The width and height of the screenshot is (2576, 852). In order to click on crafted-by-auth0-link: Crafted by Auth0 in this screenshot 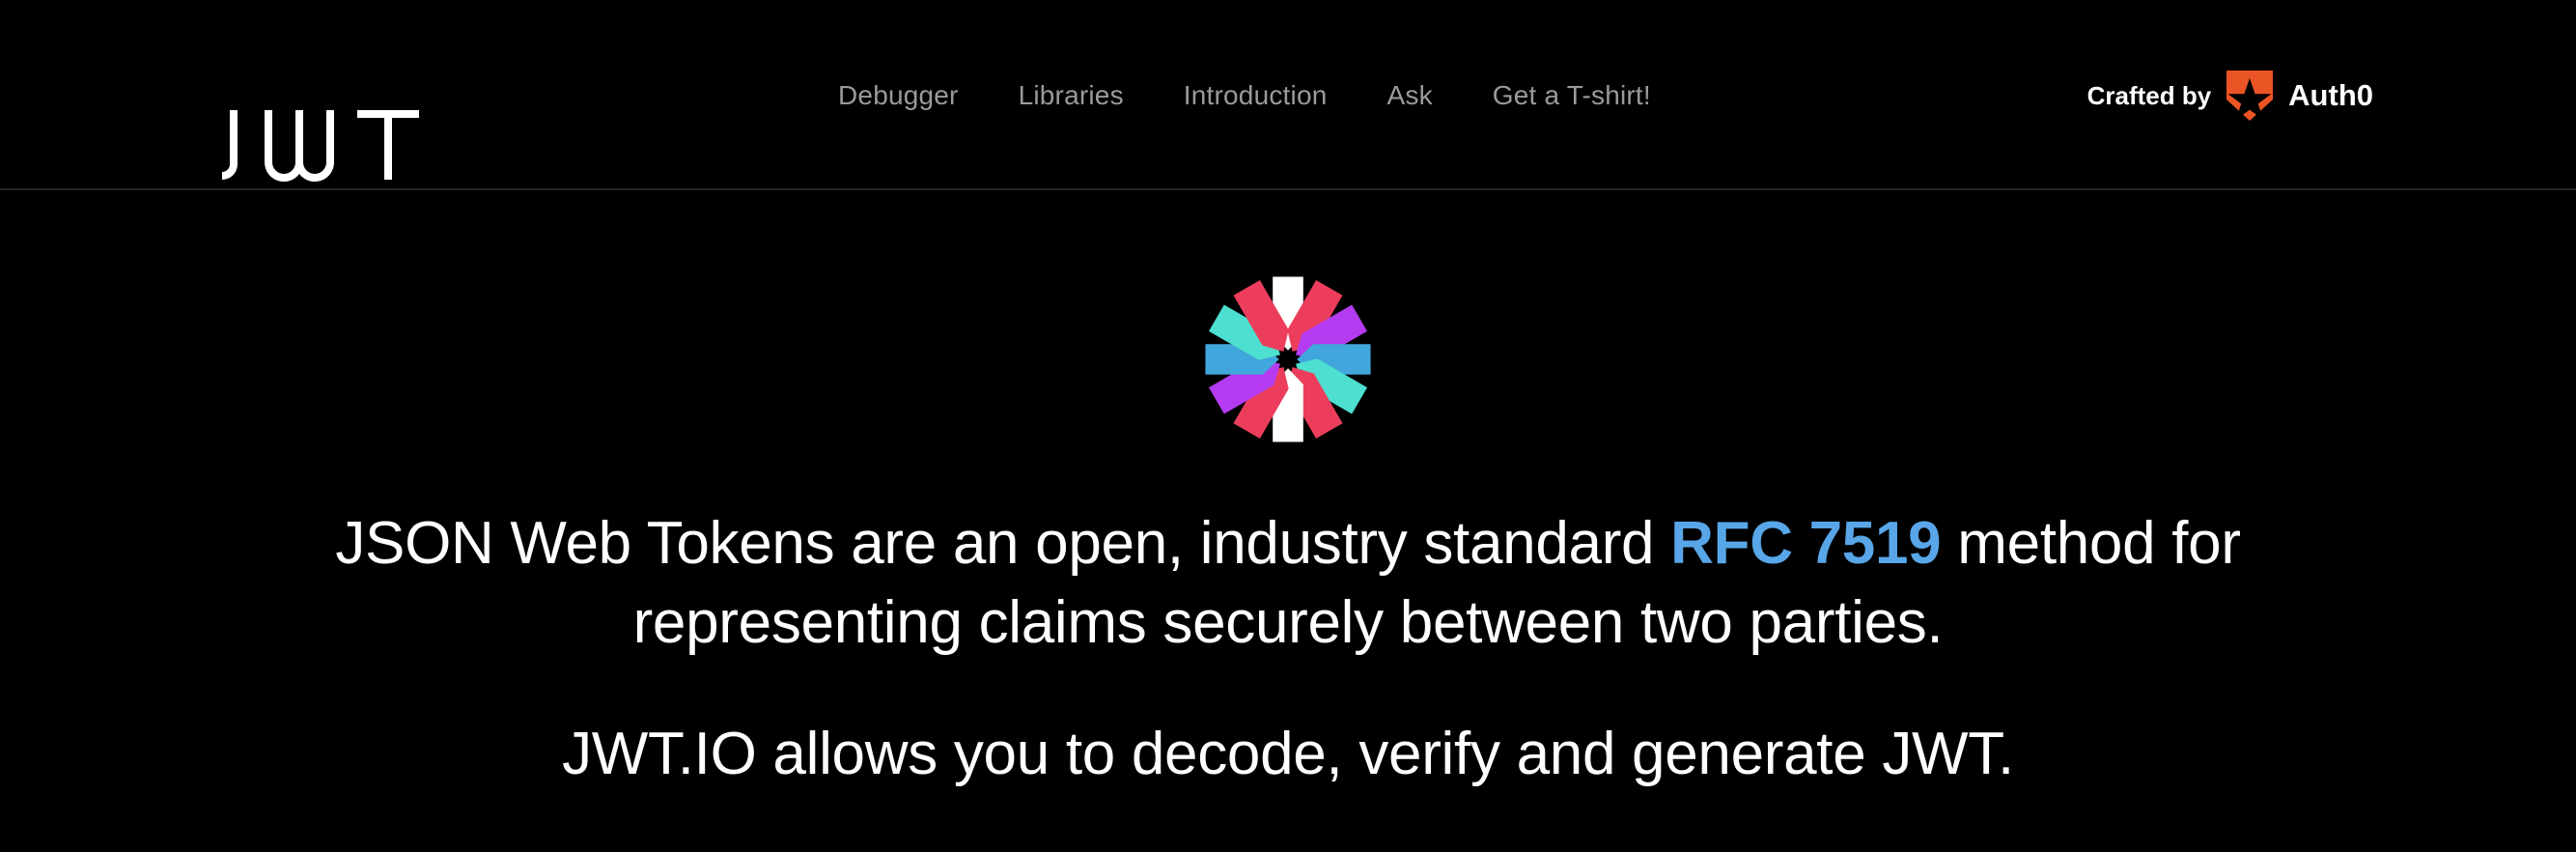, I will do `click(2230, 95)`.